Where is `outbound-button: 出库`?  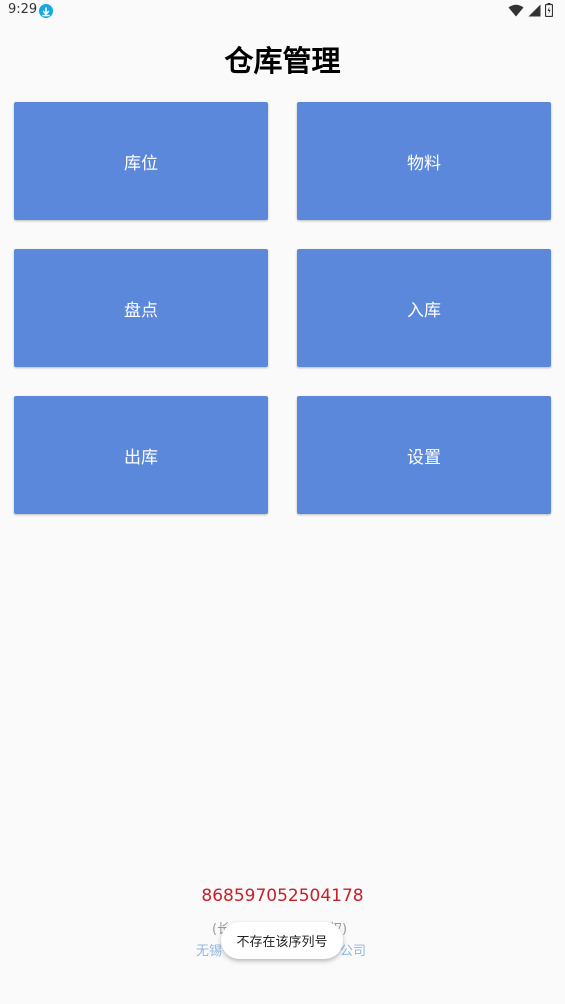 outbound-button: 出库 is located at coordinates (141, 455).